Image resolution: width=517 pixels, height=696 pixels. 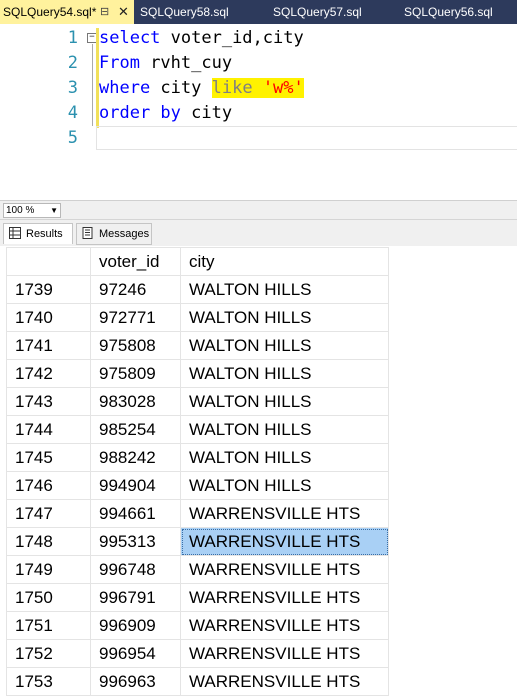 I want to click on row-number-header, so click(x=48, y=261).